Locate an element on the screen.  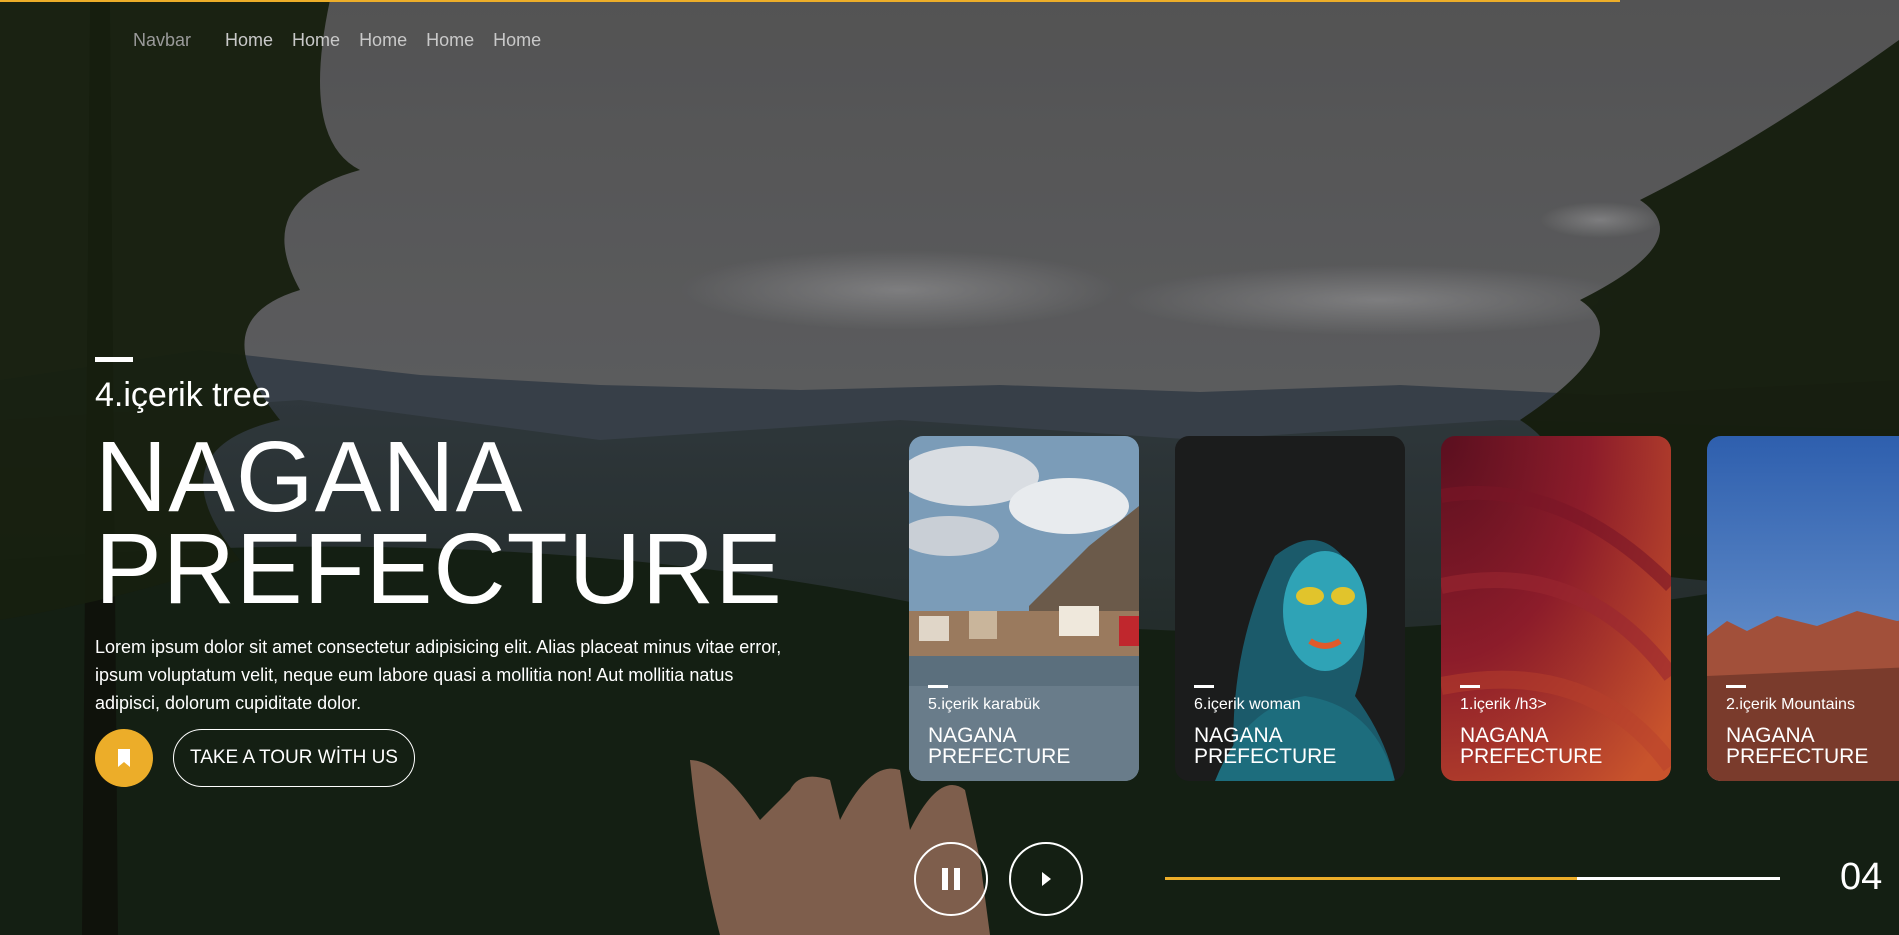
card-subtitle: 1.içerik /h3> is located at coordinates (1503, 704).